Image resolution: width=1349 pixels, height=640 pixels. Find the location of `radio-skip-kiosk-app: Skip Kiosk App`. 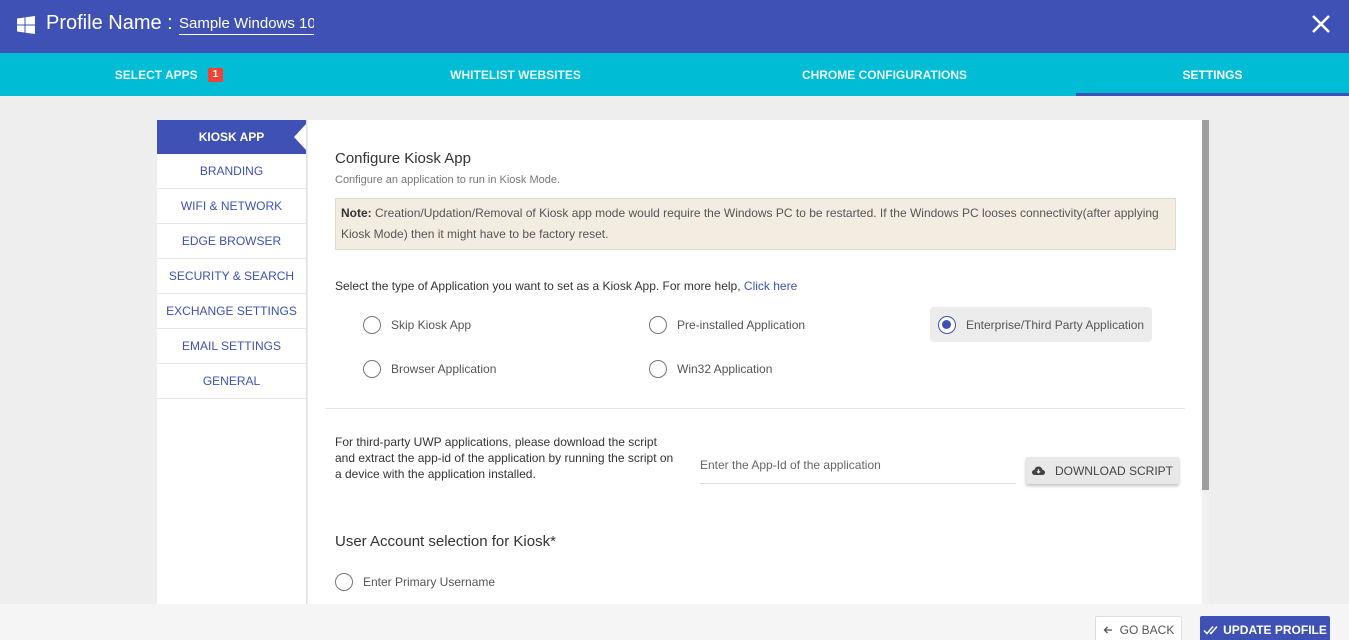

radio-skip-kiosk-app: Skip Kiosk App is located at coordinates (417, 325).